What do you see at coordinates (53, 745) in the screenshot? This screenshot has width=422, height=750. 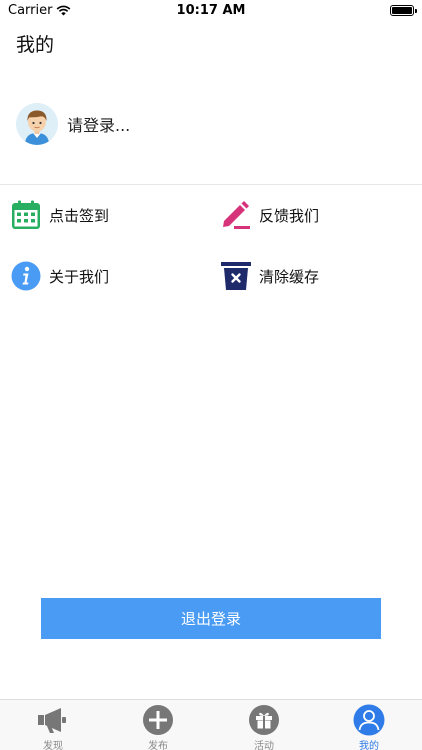 I see `tab-label-discover: 发现` at bounding box center [53, 745].